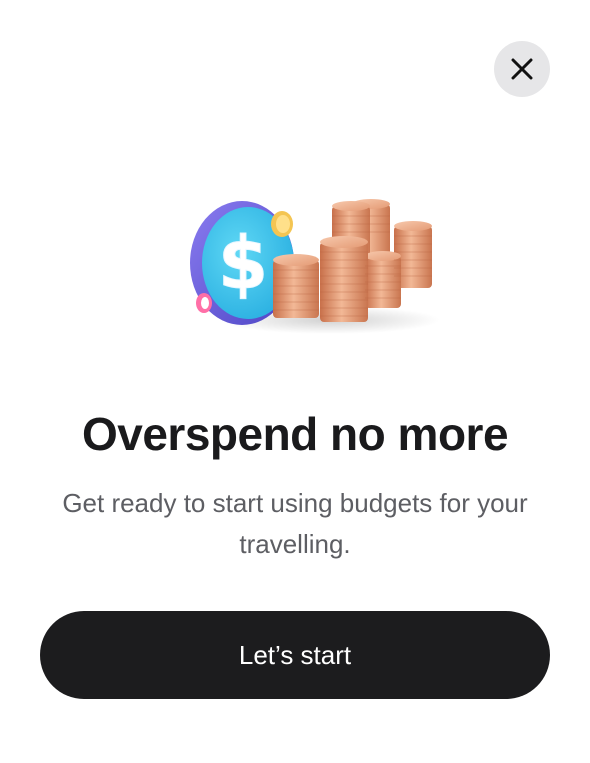 This screenshot has height=763, width=590. I want to click on lets-start-button-label: Let’s start, so click(295, 654).